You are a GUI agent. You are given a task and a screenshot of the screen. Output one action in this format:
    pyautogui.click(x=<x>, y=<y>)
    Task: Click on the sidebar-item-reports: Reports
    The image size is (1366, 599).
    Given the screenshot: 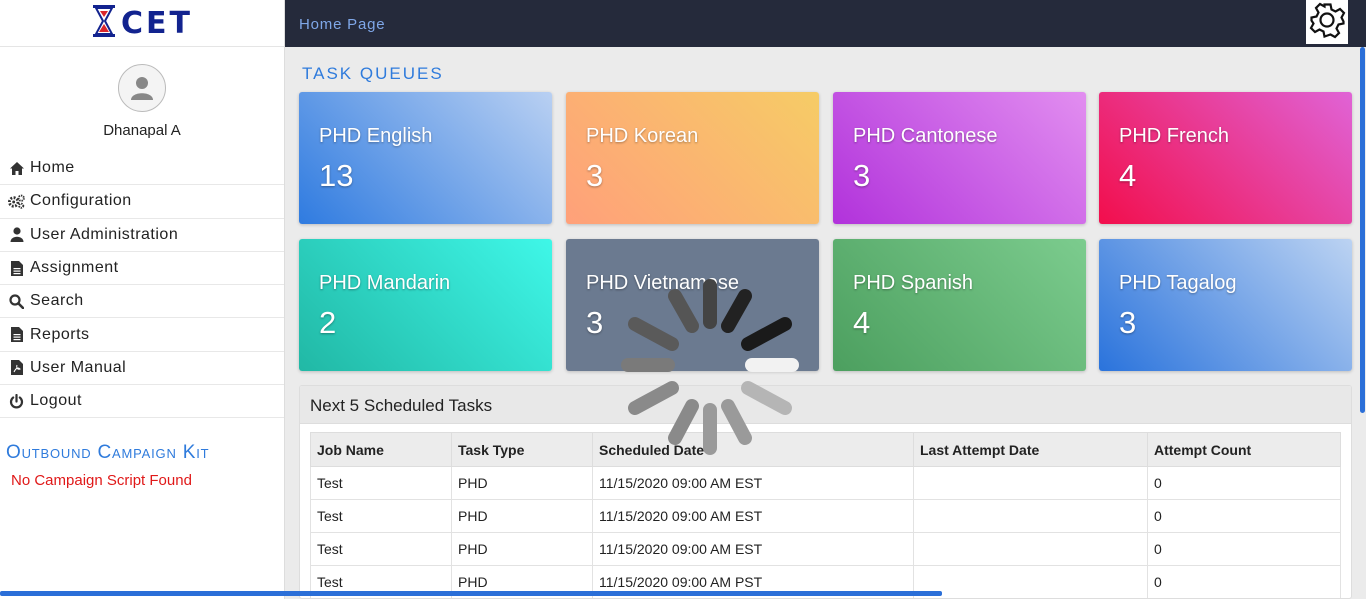 What is the action you would take?
    pyautogui.click(x=142, y=335)
    